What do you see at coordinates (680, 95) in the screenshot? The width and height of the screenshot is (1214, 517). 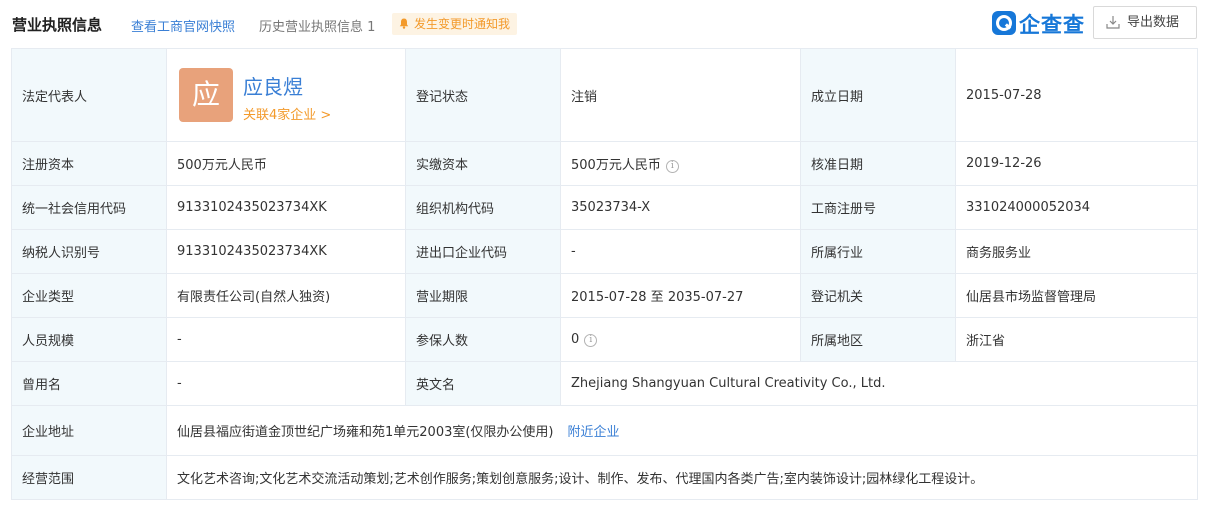 I see `reg-status-value: 注销` at bounding box center [680, 95].